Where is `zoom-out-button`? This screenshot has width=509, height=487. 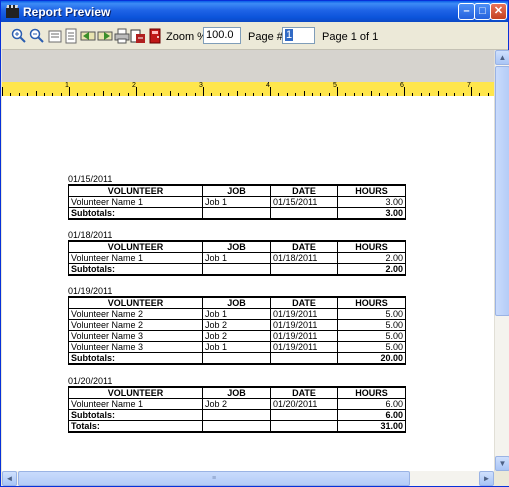 zoom-out-button is located at coordinates (37, 36).